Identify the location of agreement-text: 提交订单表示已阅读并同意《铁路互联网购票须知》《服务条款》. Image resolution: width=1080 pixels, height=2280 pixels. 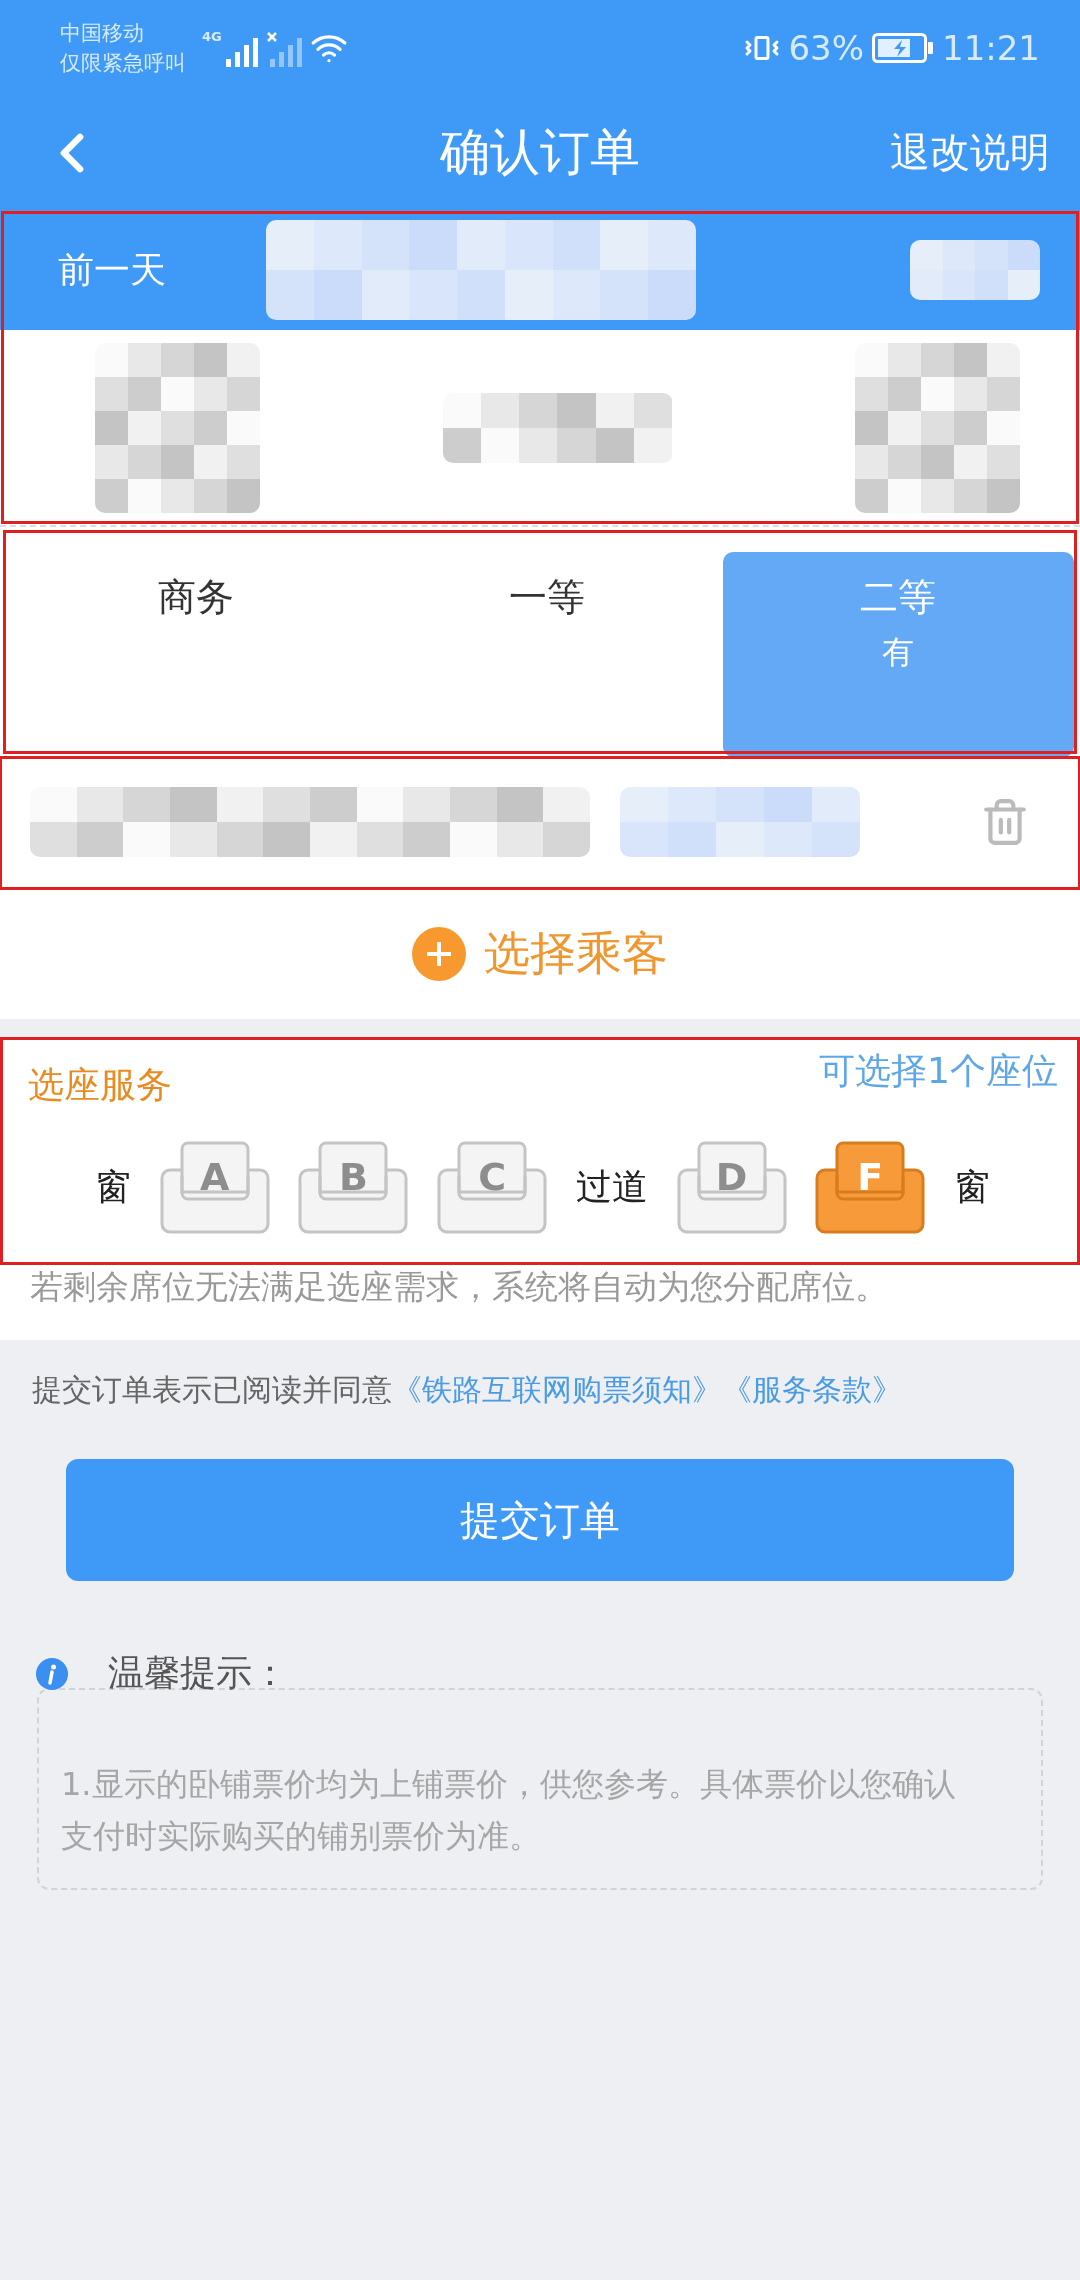
(467, 1390).